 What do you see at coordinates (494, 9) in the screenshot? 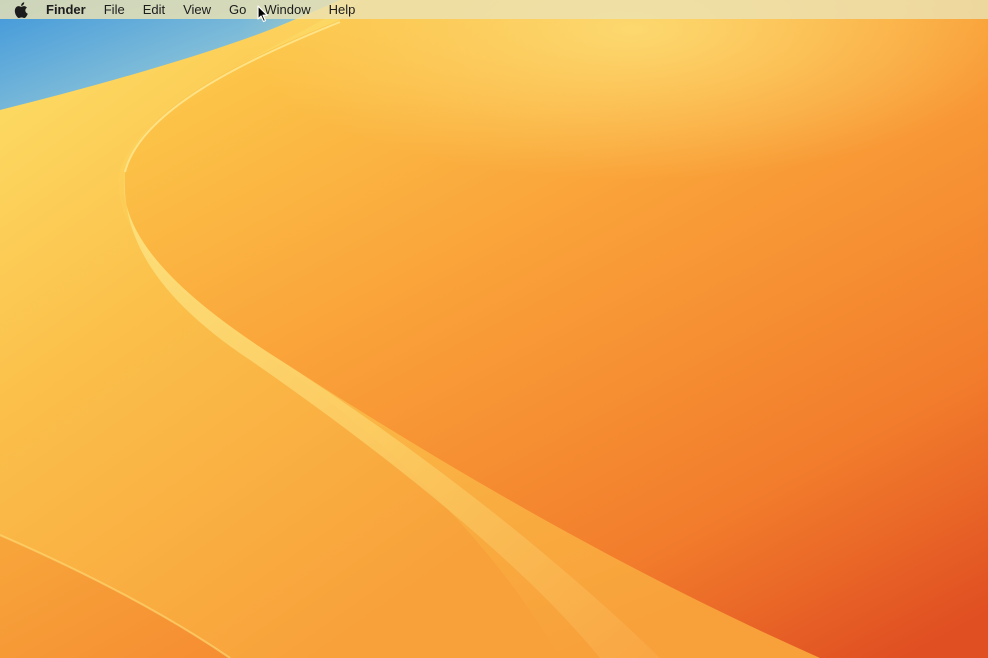
I see `menu-bar: Finder File Edit View Go Window Help` at bounding box center [494, 9].